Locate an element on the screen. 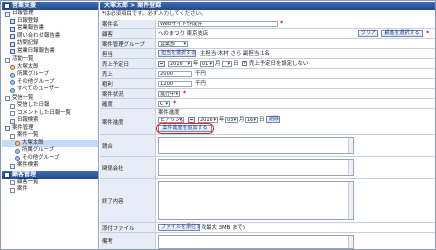 The width and height of the screenshot is (436, 250). row-group: 案件管理グループ 営業部 is located at coordinates (267, 44).